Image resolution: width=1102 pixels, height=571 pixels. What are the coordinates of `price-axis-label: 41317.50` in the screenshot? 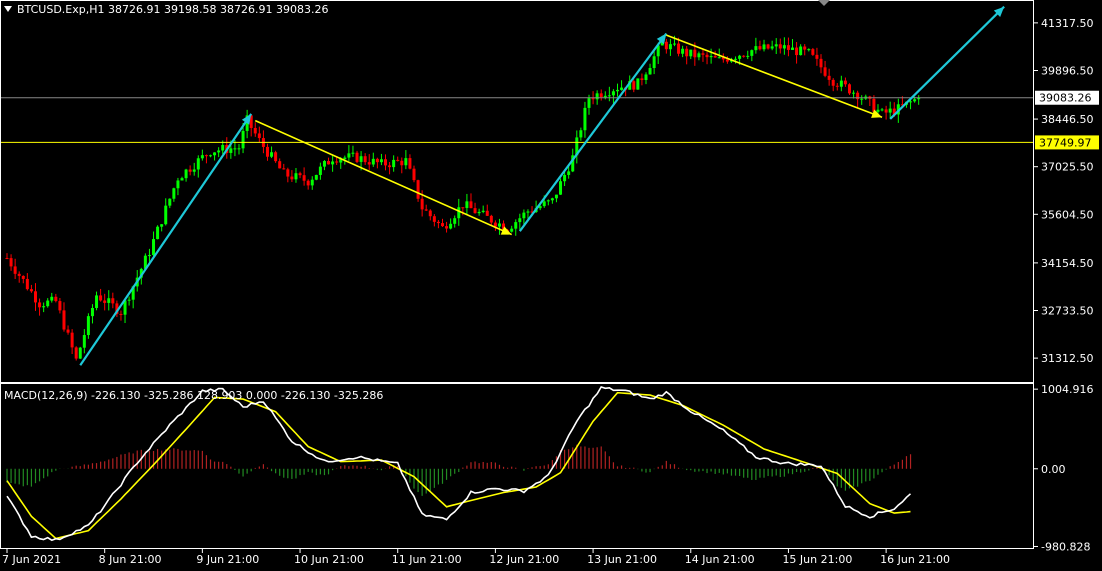 It's located at (1067, 23).